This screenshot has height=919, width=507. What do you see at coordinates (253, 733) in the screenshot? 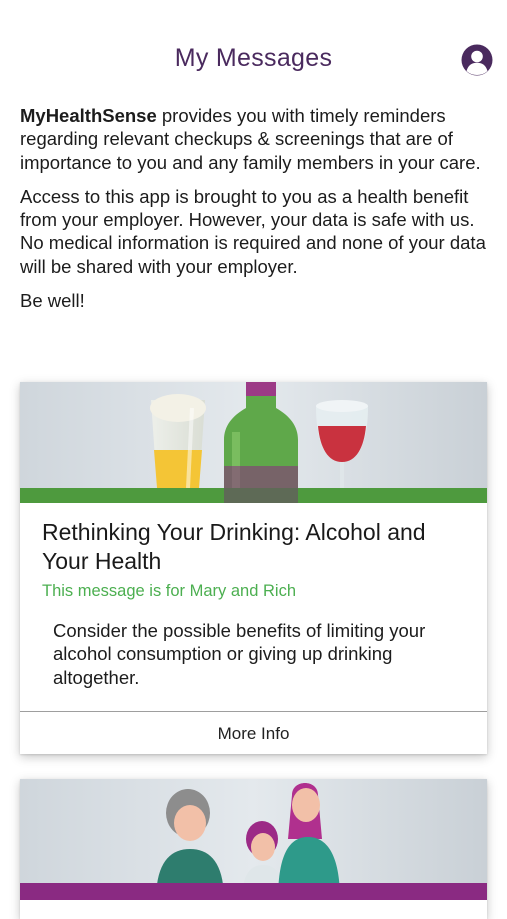
I see `more-info-button: More Info` at bounding box center [253, 733].